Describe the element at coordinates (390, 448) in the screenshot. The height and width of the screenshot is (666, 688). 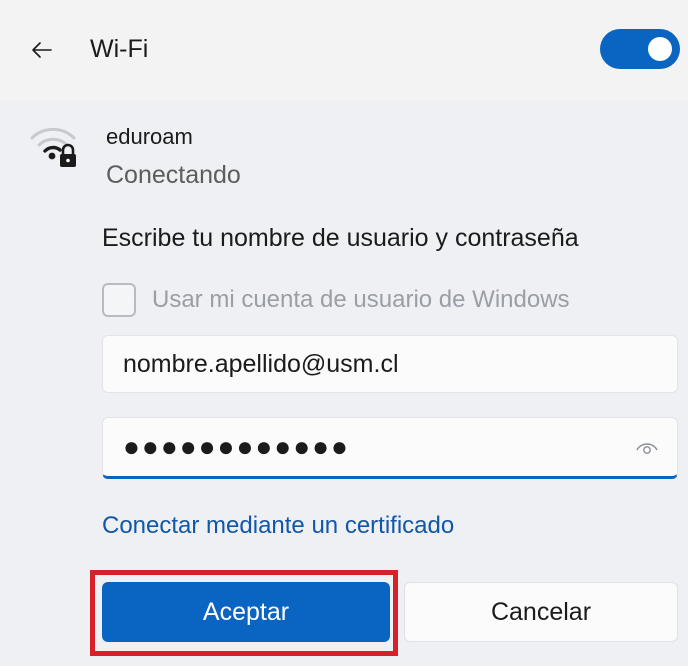
I see `password-field: ●●●●●●●●●●●●` at that location.